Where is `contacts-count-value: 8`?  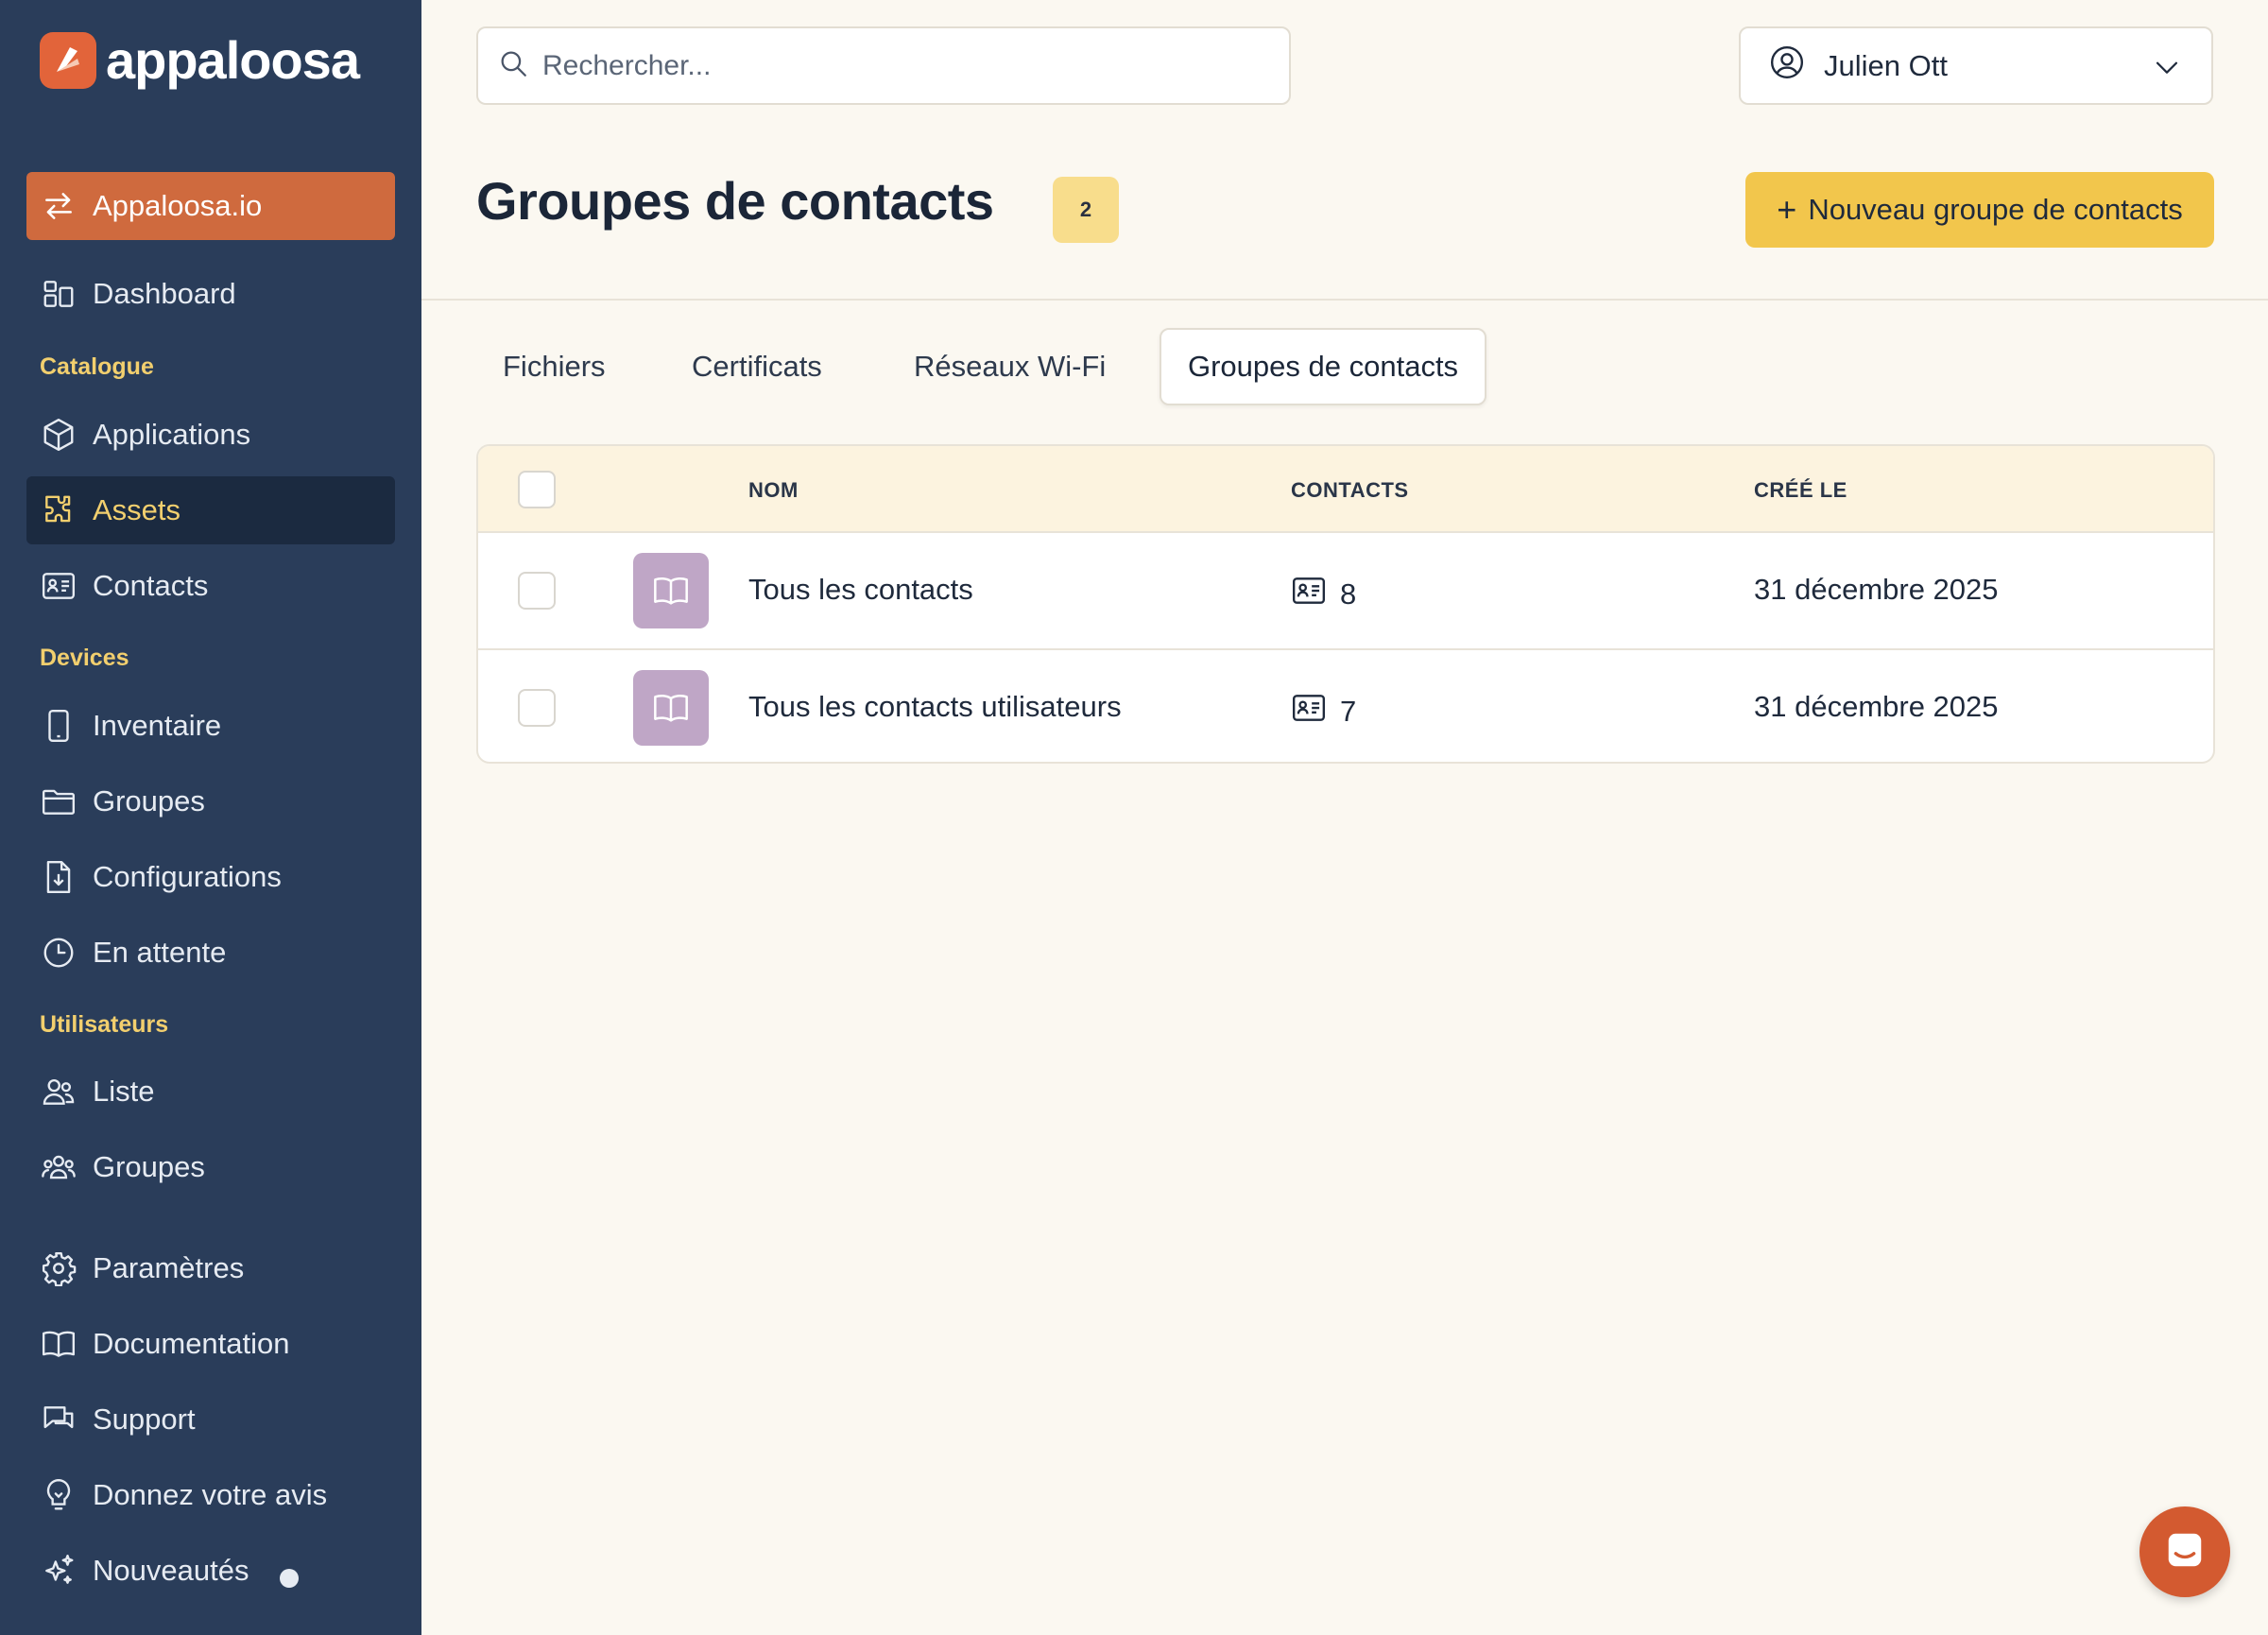 contacts-count-value: 8 is located at coordinates (1348, 594).